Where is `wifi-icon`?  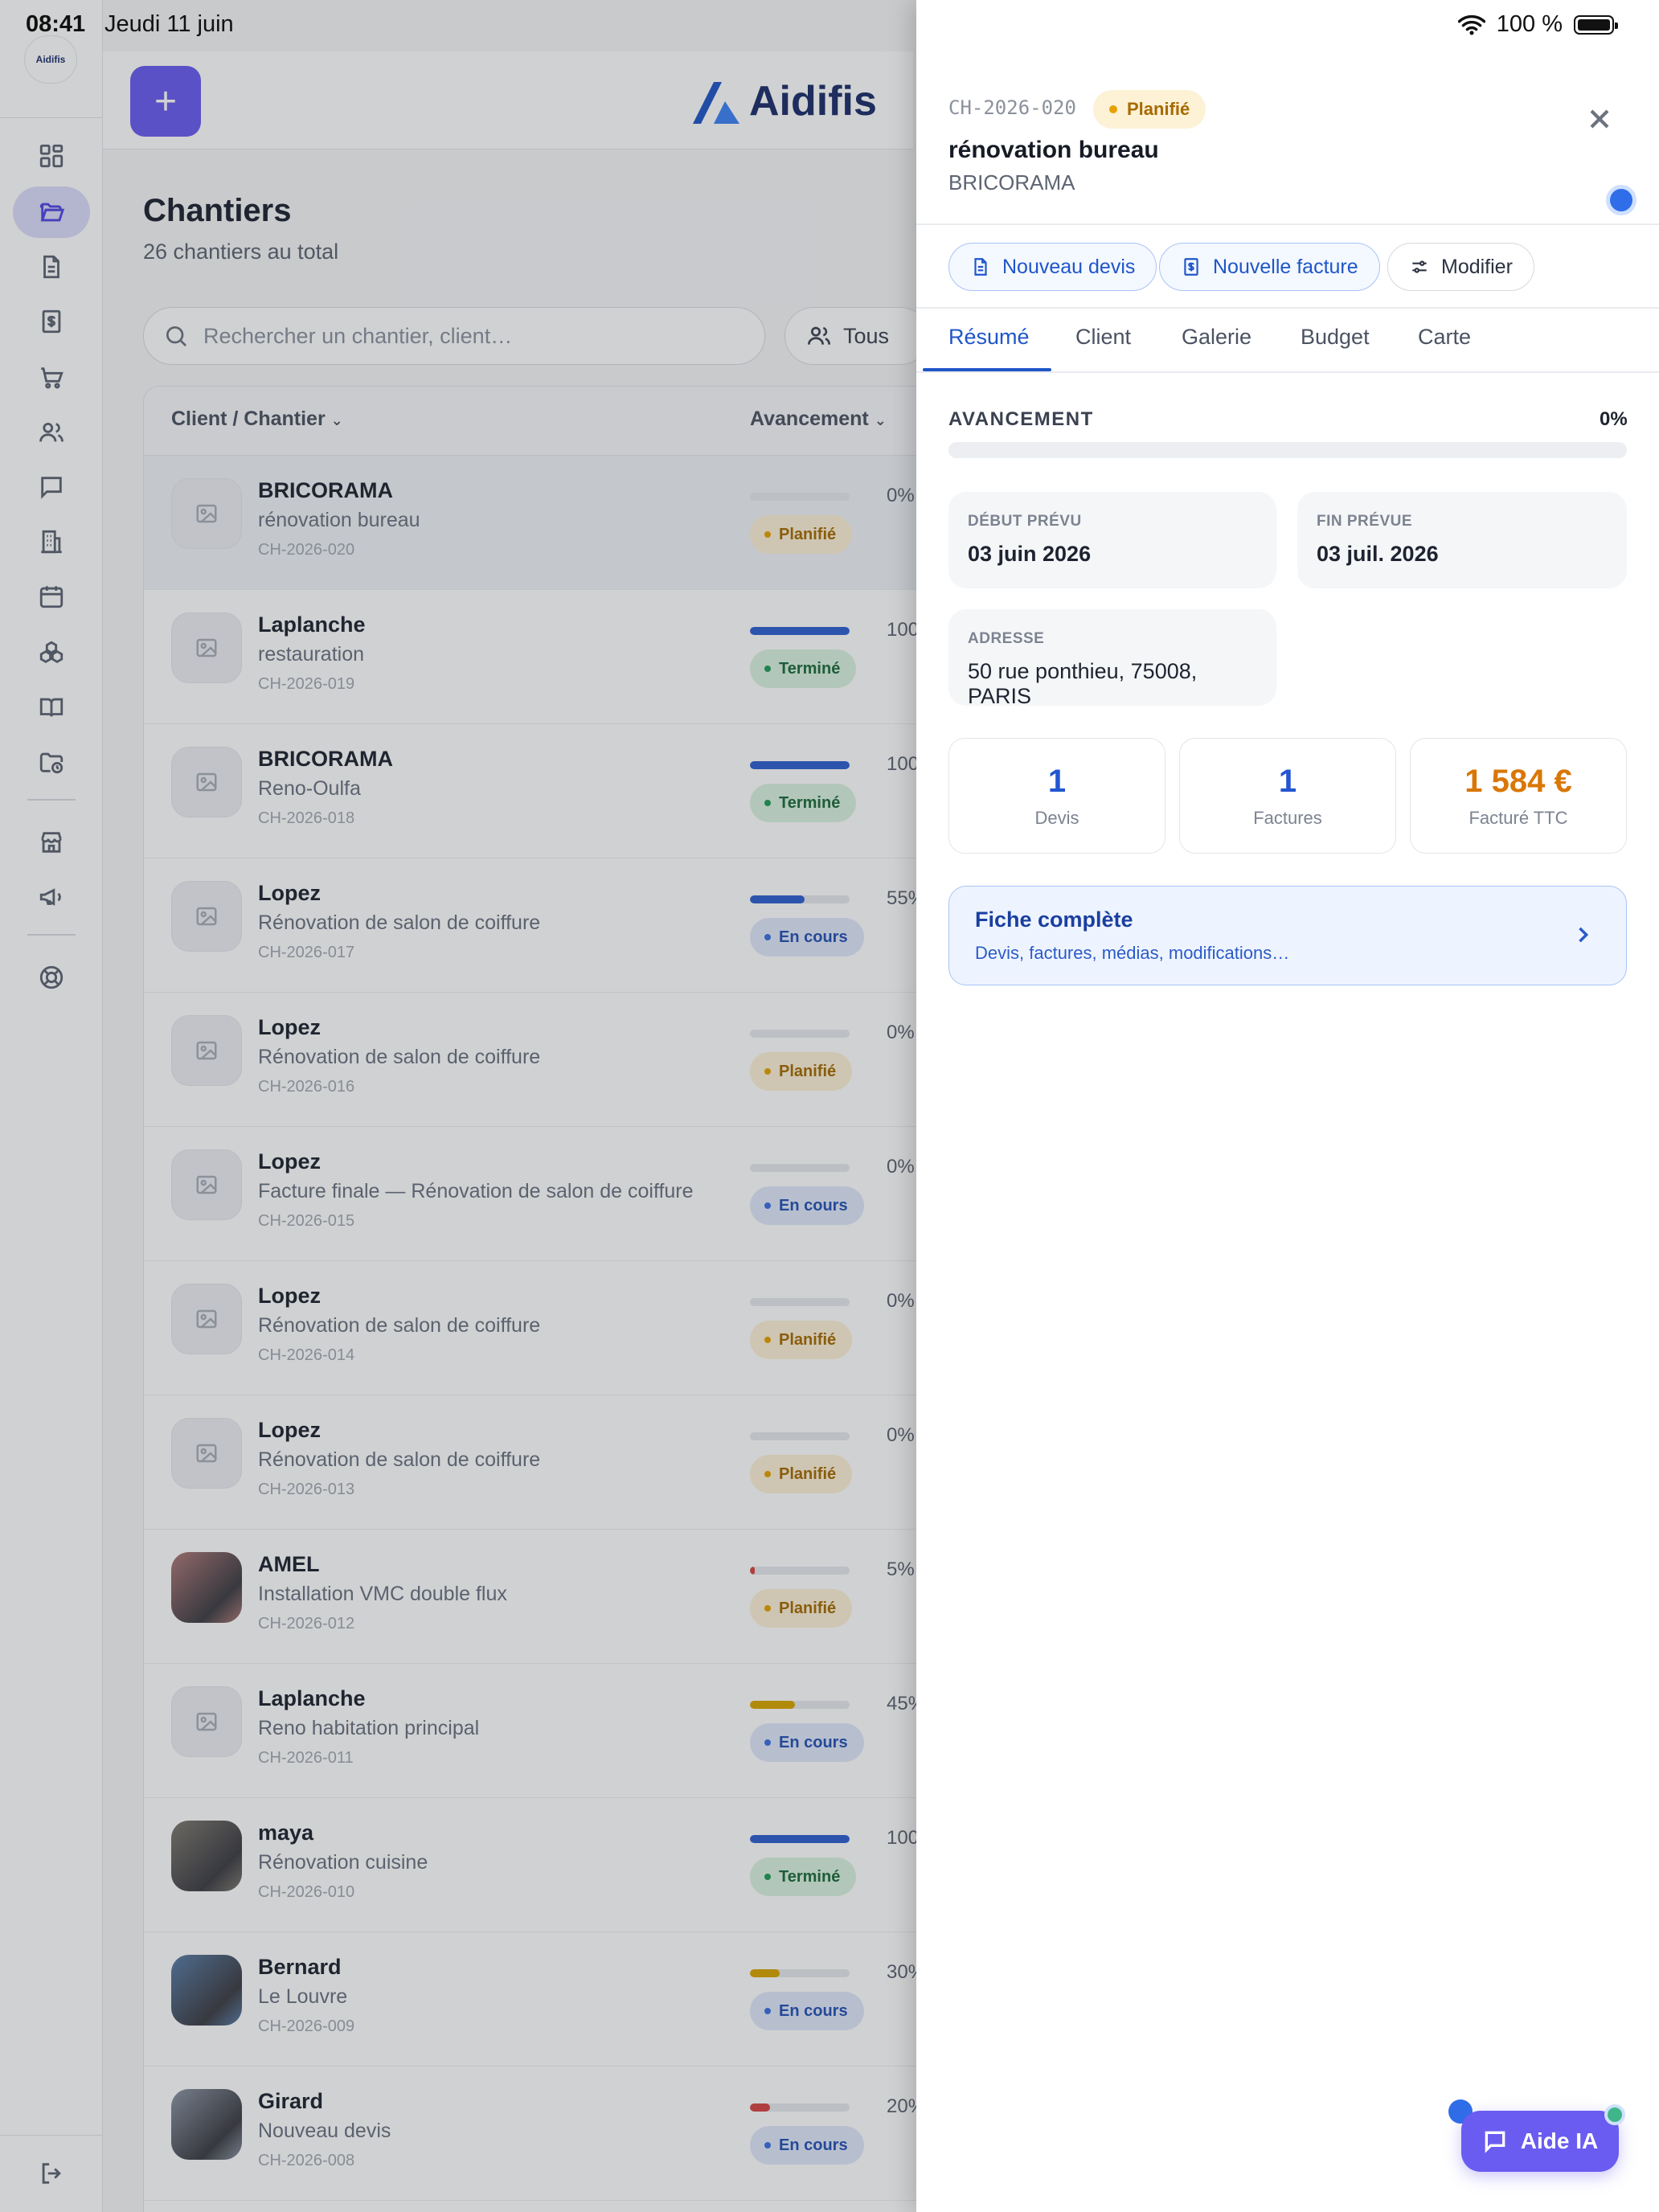 wifi-icon is located at coordinates (1471, 24).